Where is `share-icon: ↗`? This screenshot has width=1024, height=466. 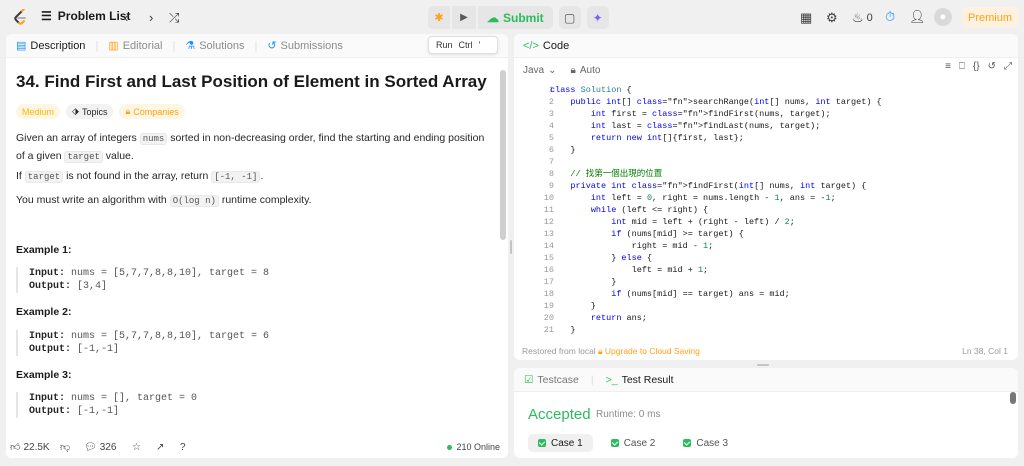
share-icon: ↗ is located at coordinates (160, 447).